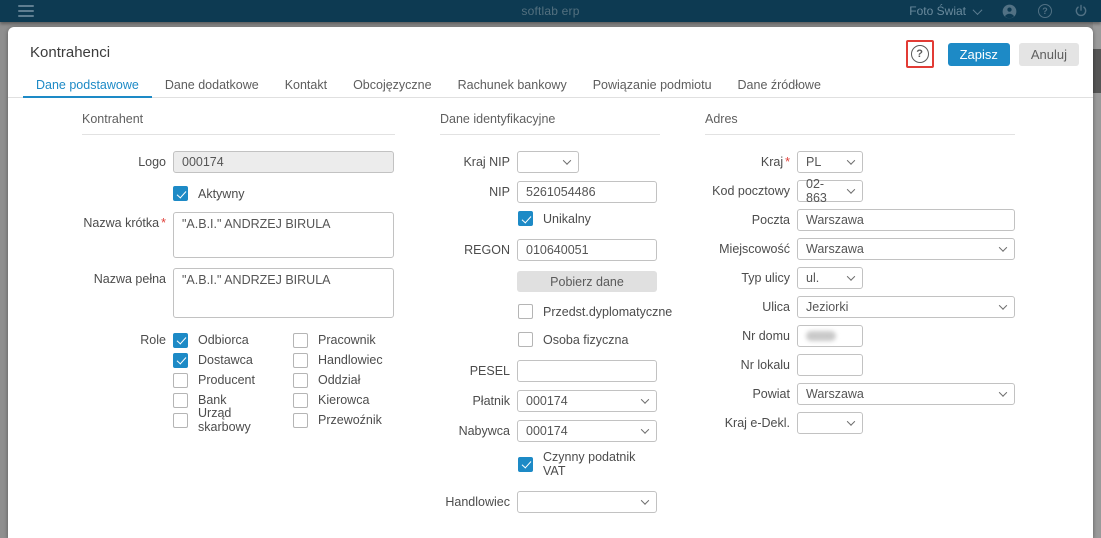 Image resolution: width=1101 pixels, height=538 pixels. What do you see at coordinates (1048, 54) in the screenshot?
I see `cancel-button: Anuluj` at bounding box center [1048, 54].